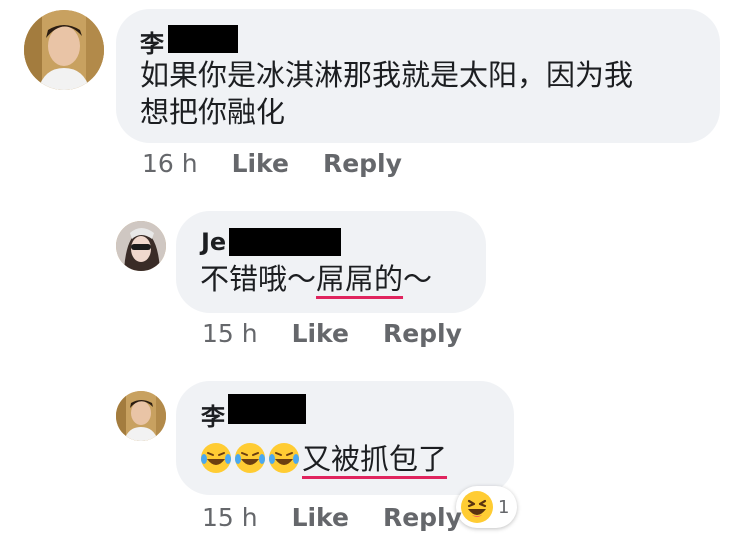 This screenshot has height=548, width=750. I want to click on comment-meta: 16 h Like Reply, so click(272, 163).